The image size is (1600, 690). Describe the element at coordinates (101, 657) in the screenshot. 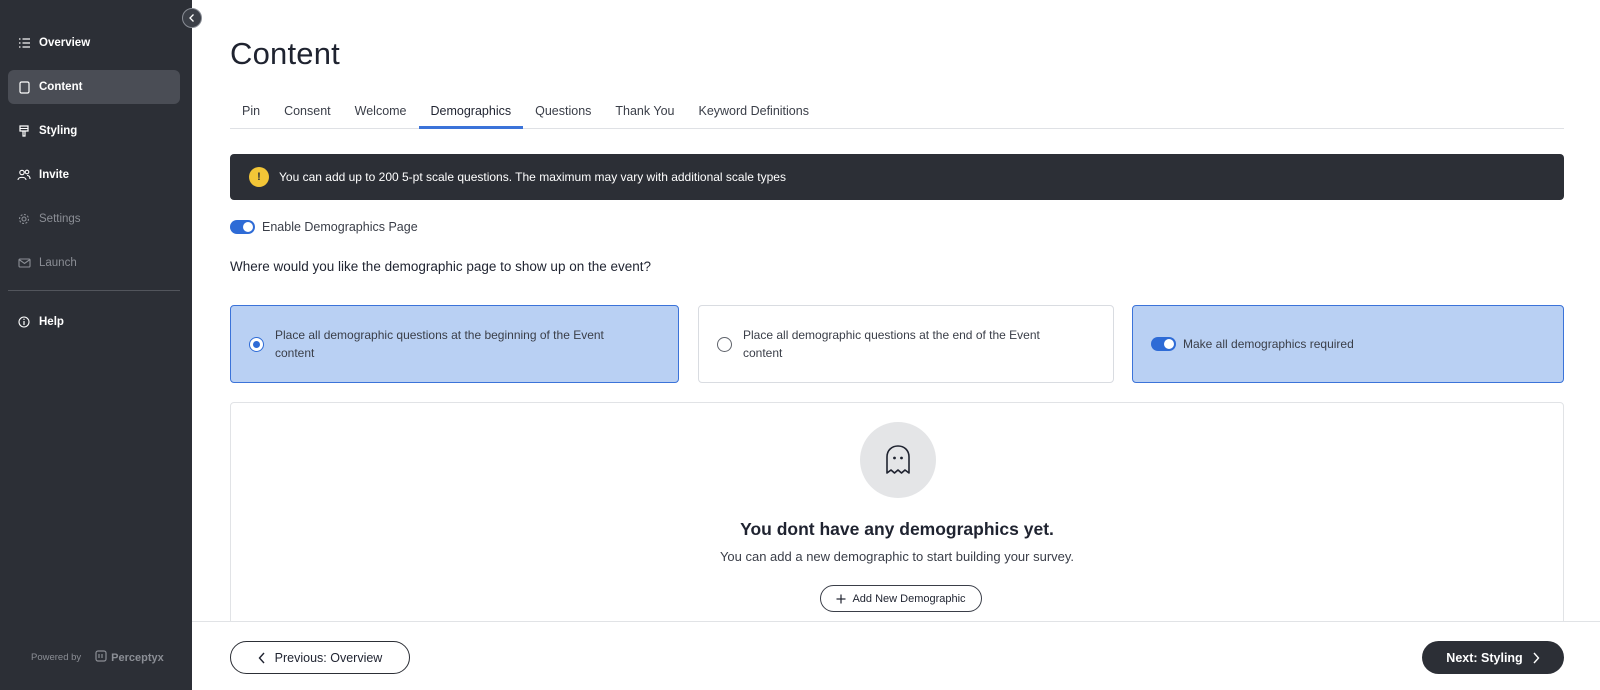

I see `perceptyx-logo-icon` at that location.